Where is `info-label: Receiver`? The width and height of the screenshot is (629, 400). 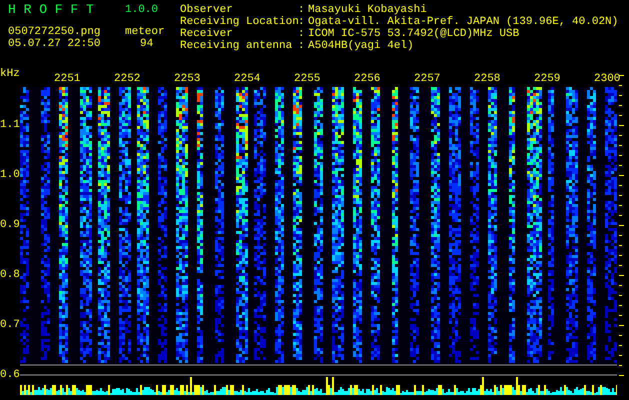
info-label: Receiver is located at coordinates (207, 34).